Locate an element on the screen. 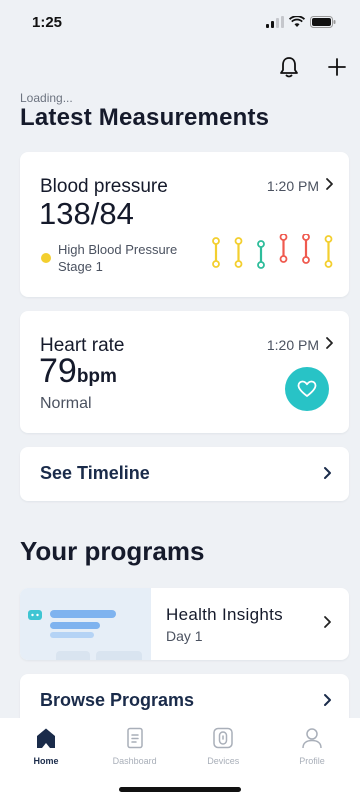  heart-icon is located at coordinates (307, 388).